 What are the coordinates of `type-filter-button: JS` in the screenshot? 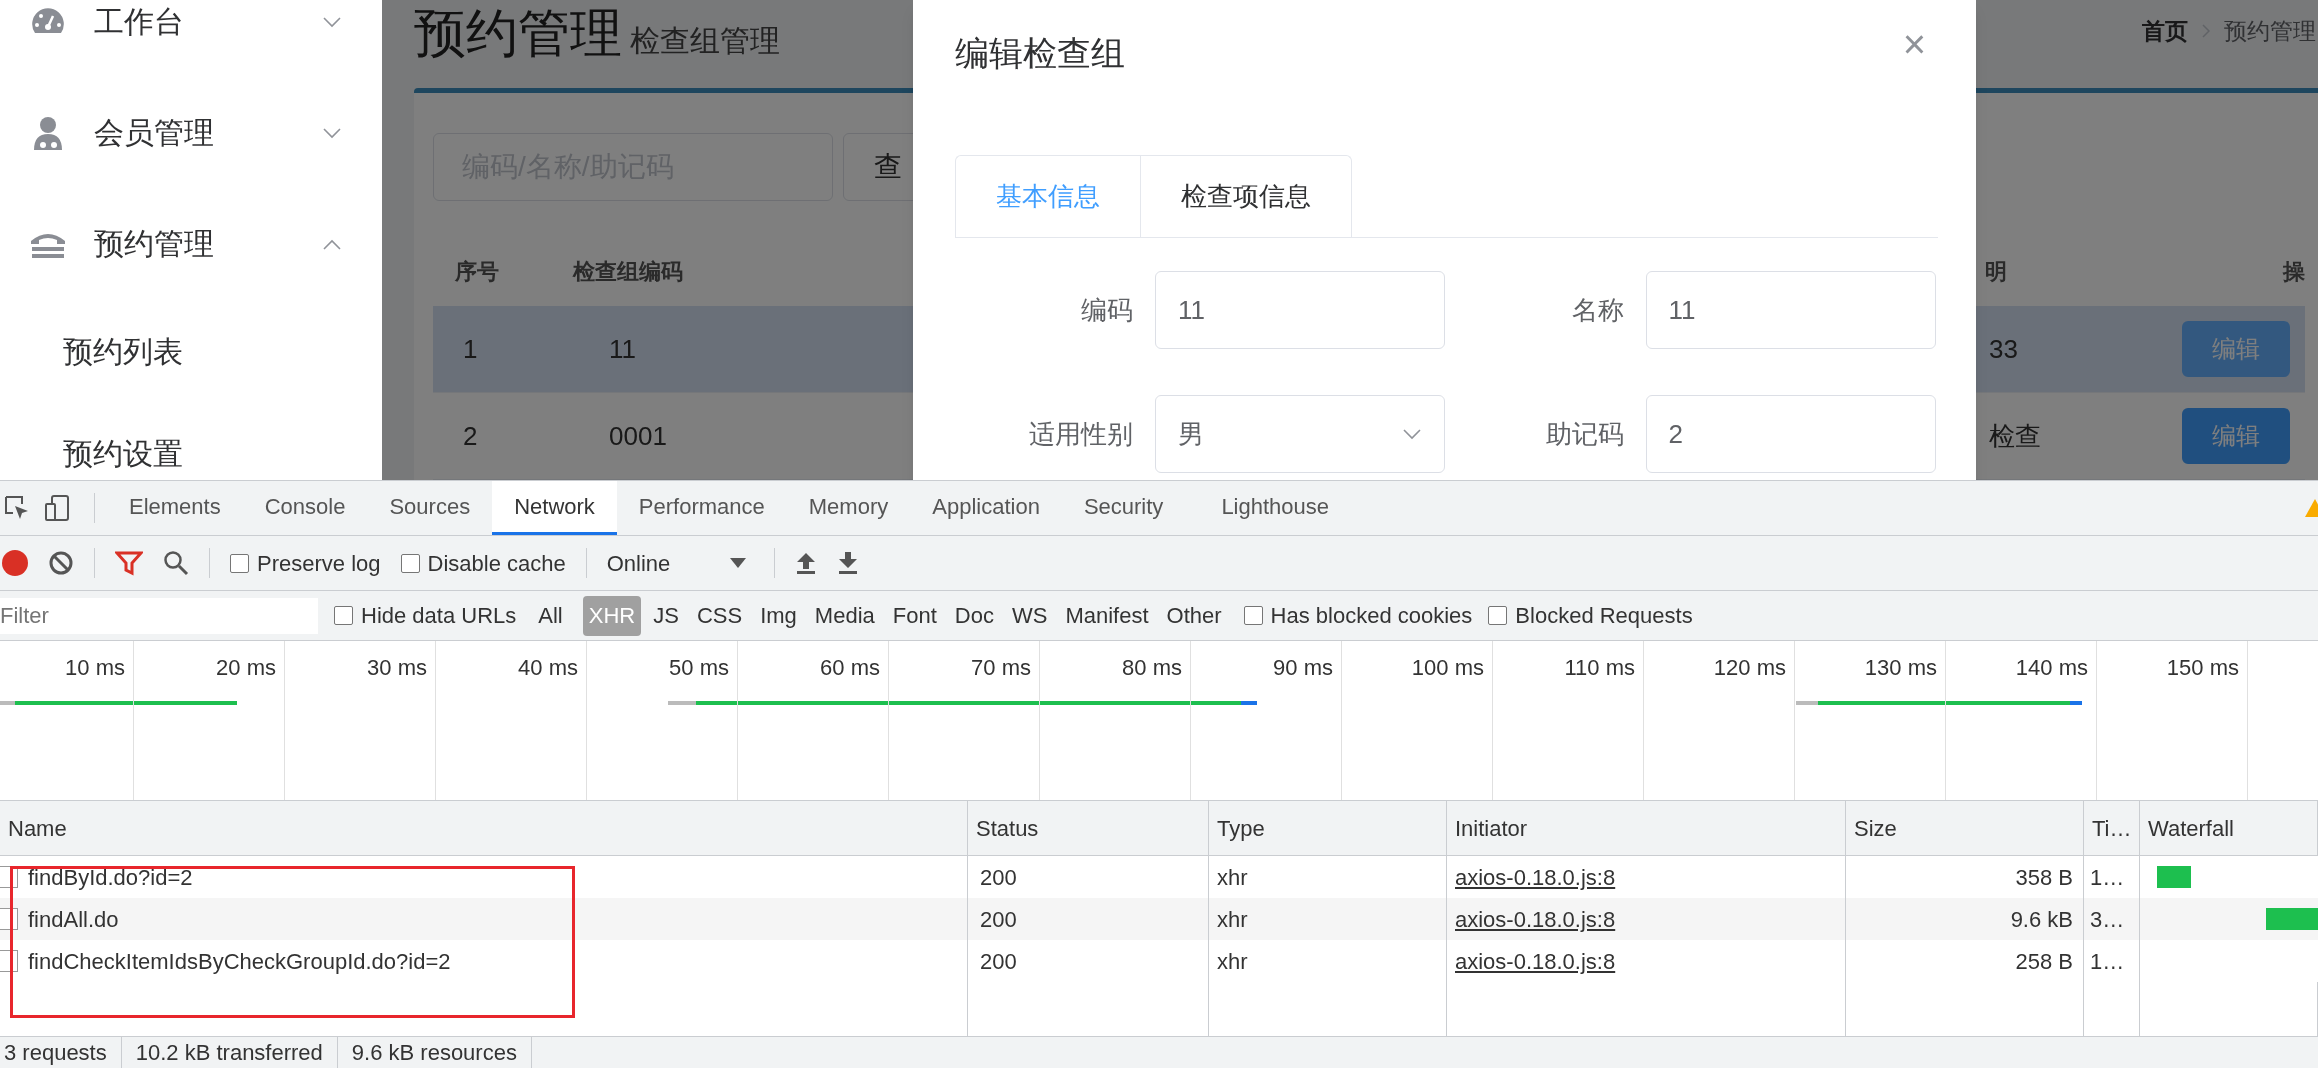 It's located at (666, 615).